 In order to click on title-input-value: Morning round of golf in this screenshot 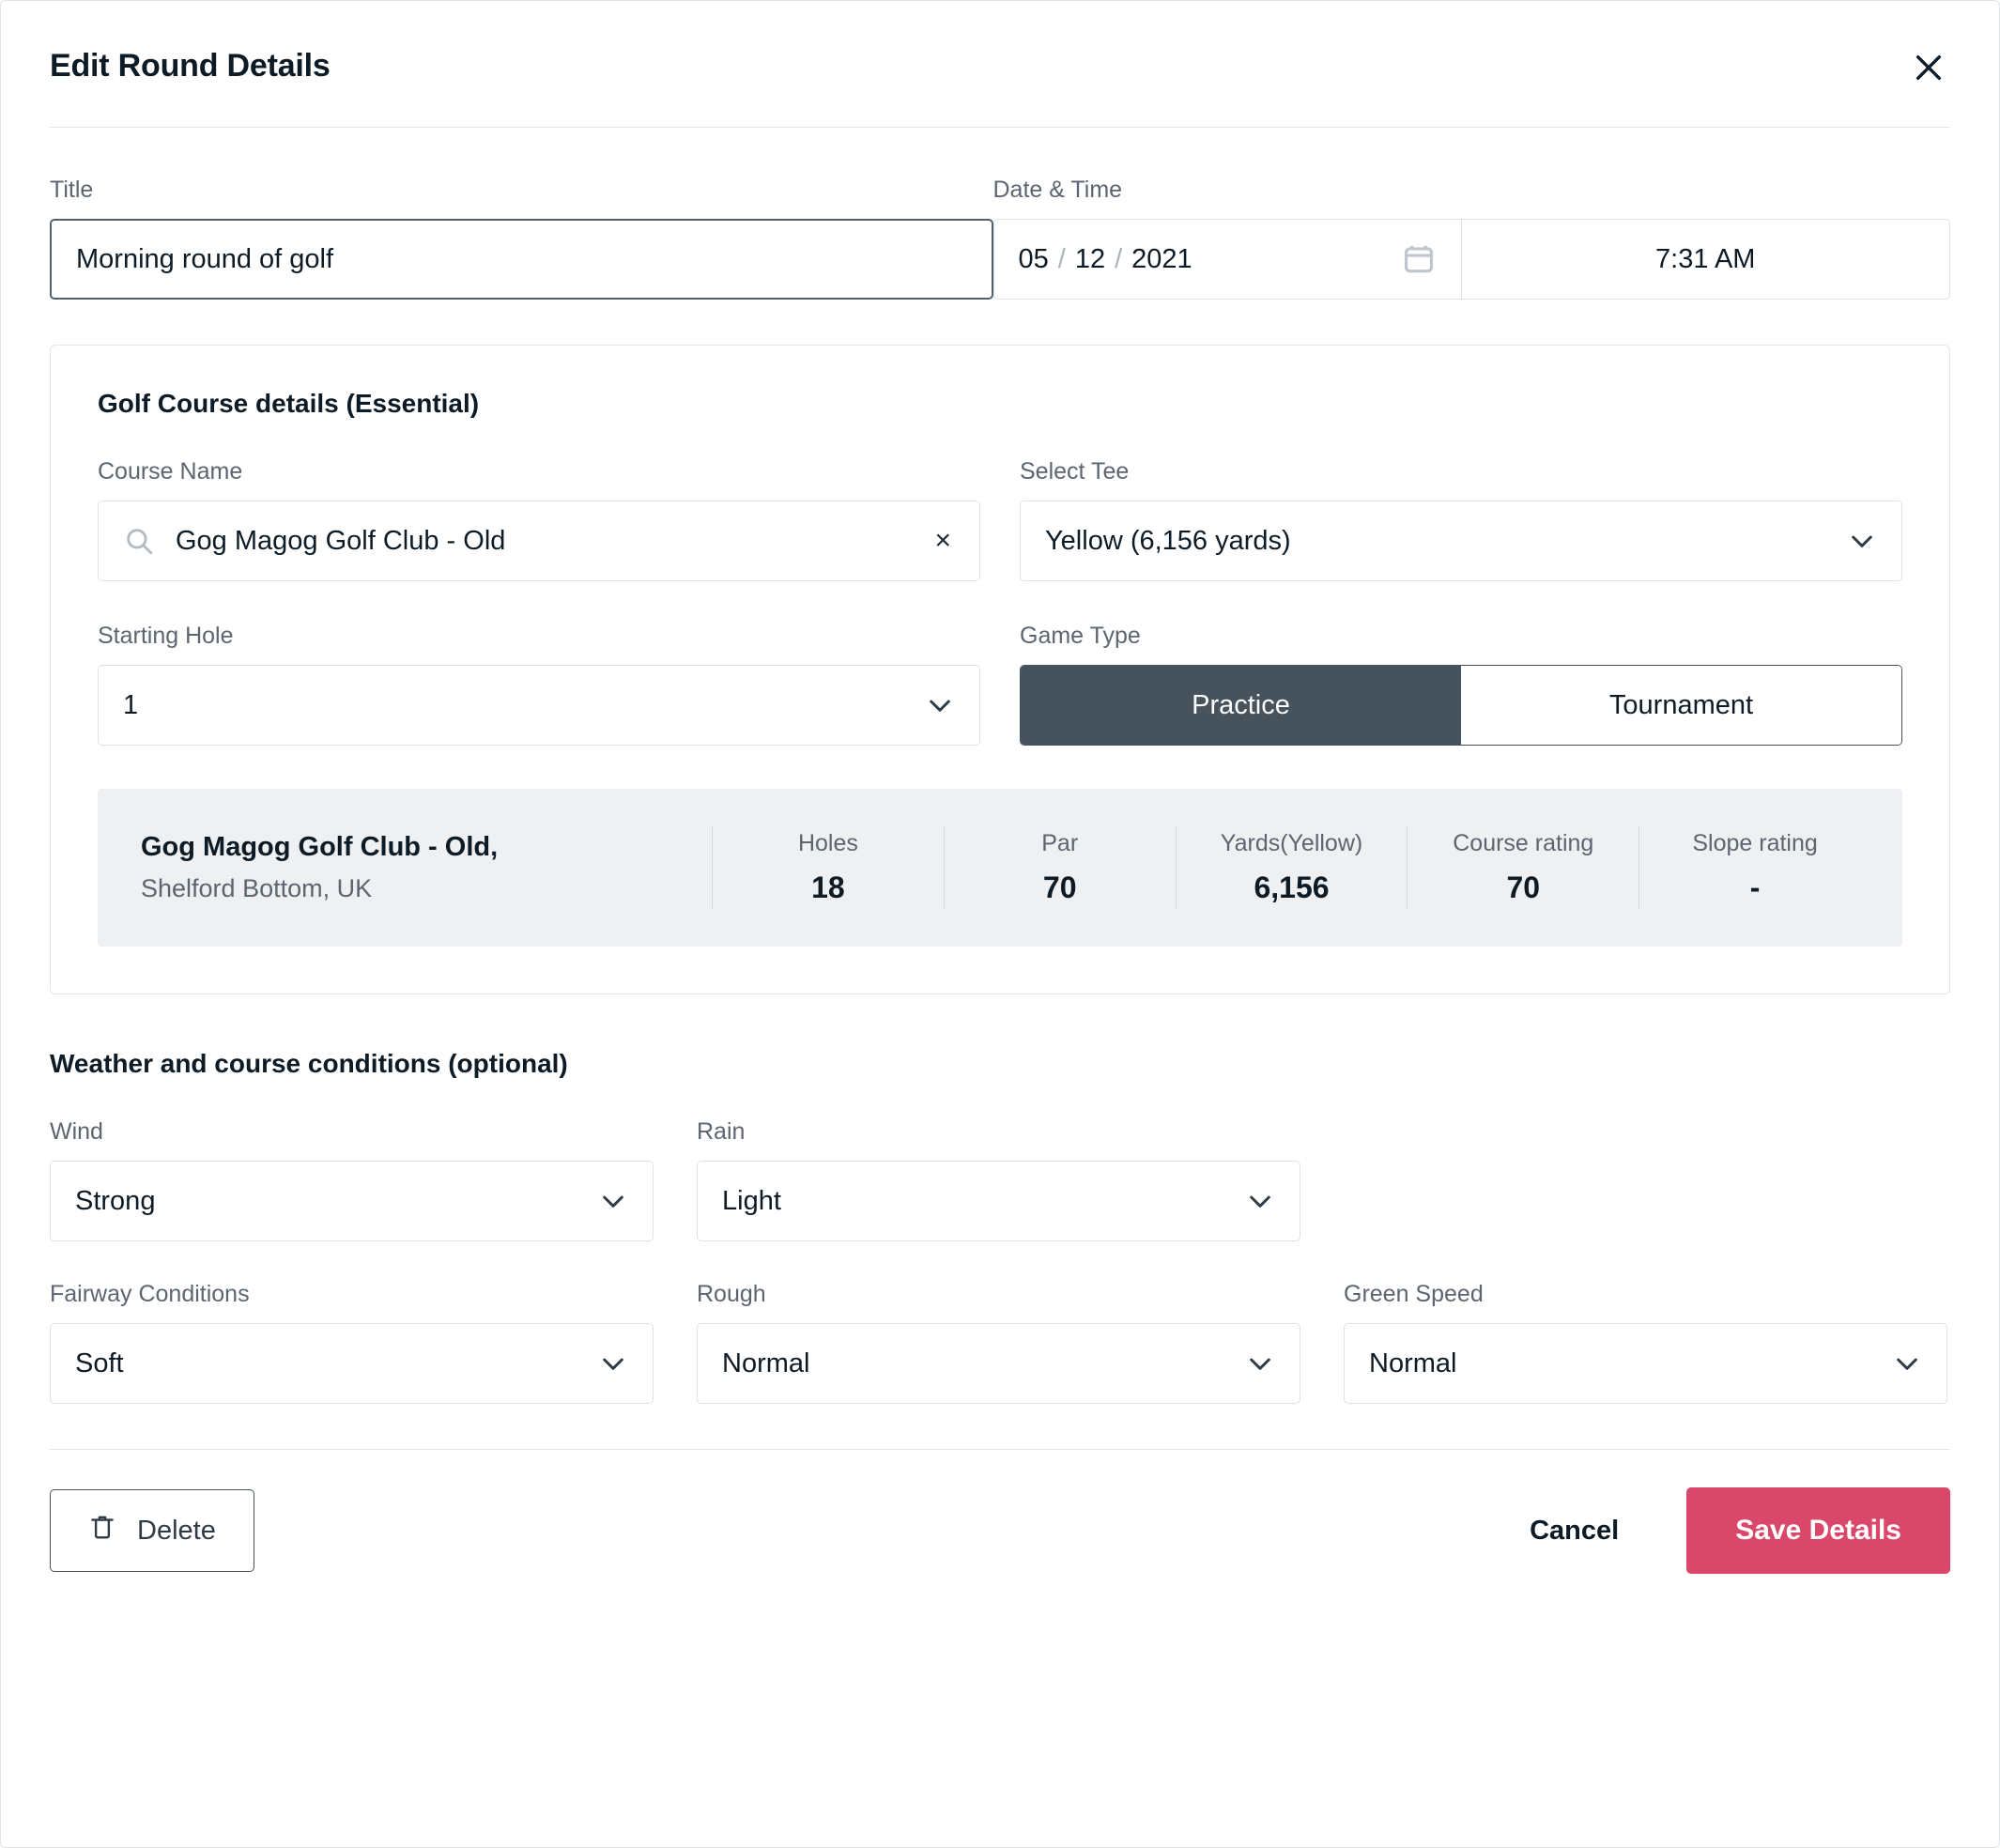, I will do `click(205, 258)`.